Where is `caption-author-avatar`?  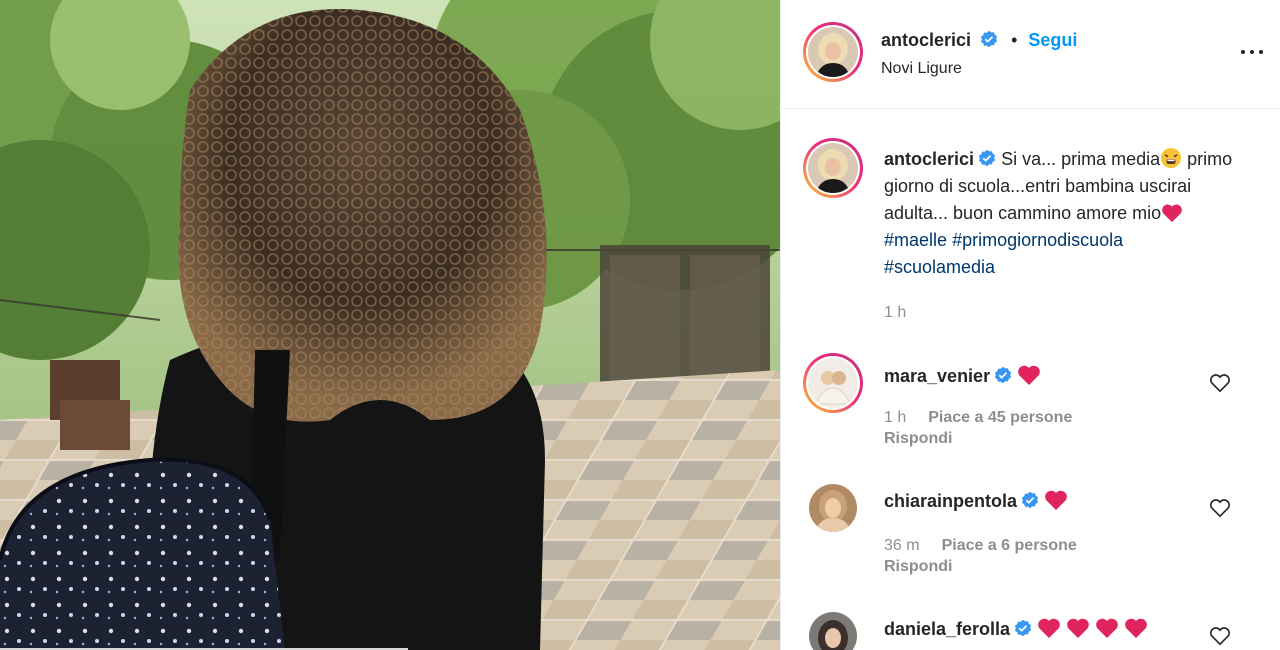 caption-author-avatar is located at coordinates (833, 168).